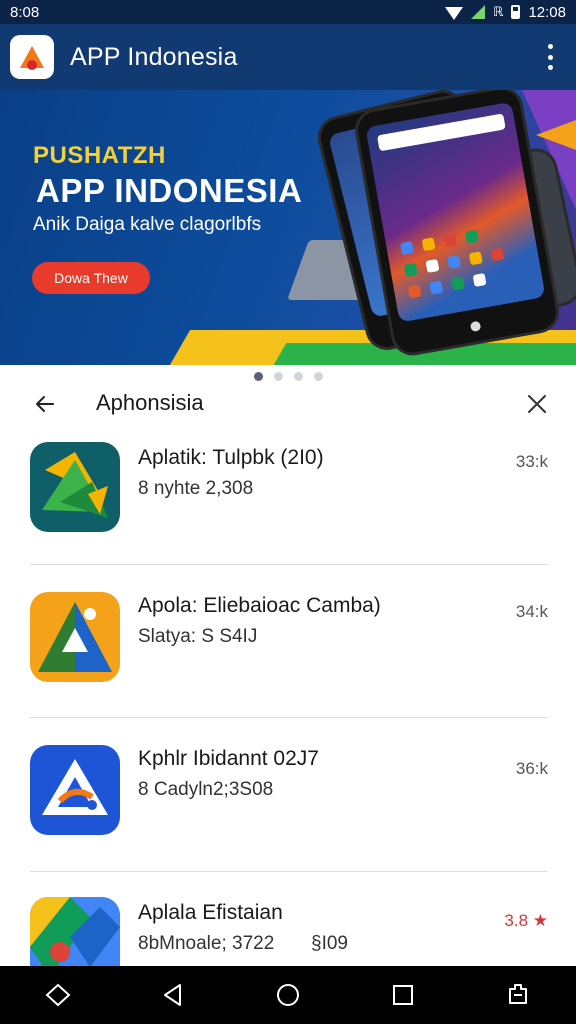 Image resolution: width=576 pixels, height=1024 pixels. I want to click on banner-subtitle: Anik Daiga kalve clagorlbfs, so click(147, 224).